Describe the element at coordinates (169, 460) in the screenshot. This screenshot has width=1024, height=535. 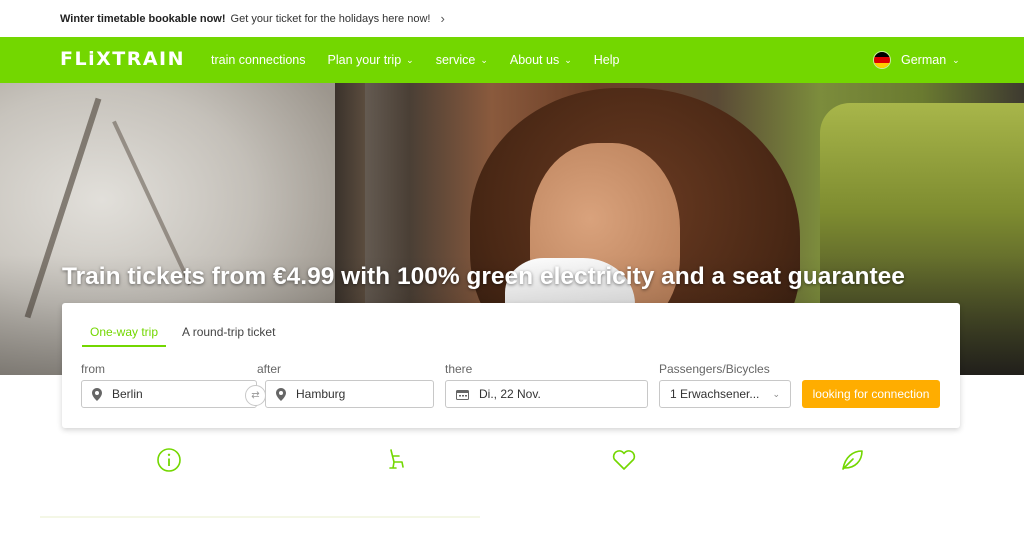
I see `info-icon` at that location.